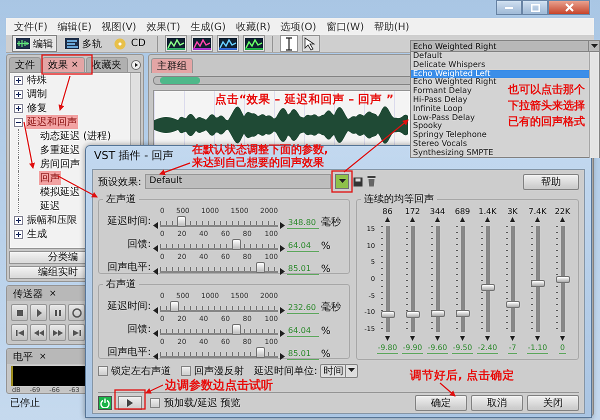  I want to click on frequency-label: 172, so click(412, 211).